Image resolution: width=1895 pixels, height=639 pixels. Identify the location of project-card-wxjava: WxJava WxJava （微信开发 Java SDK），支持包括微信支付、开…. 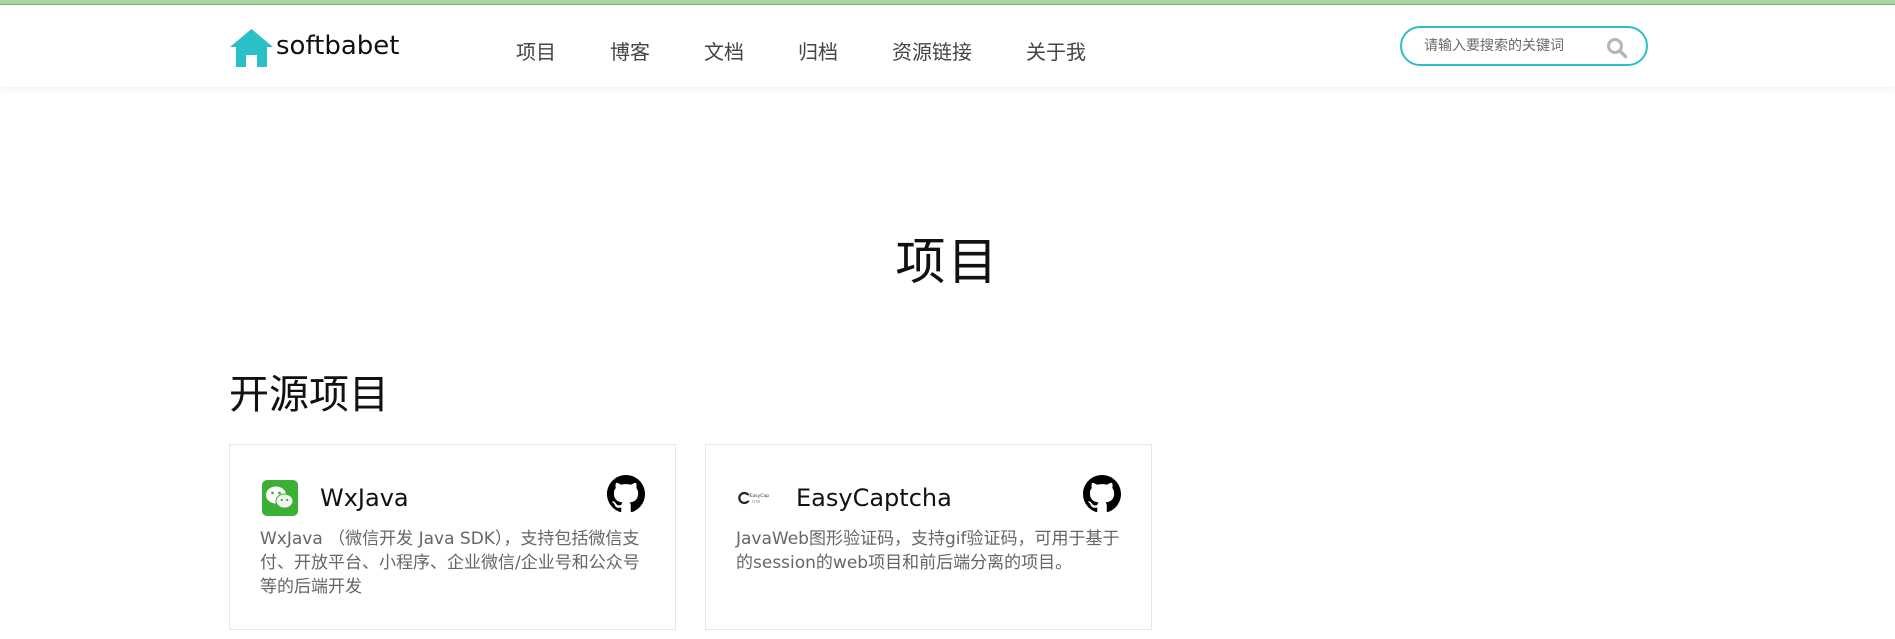
(452, 537).